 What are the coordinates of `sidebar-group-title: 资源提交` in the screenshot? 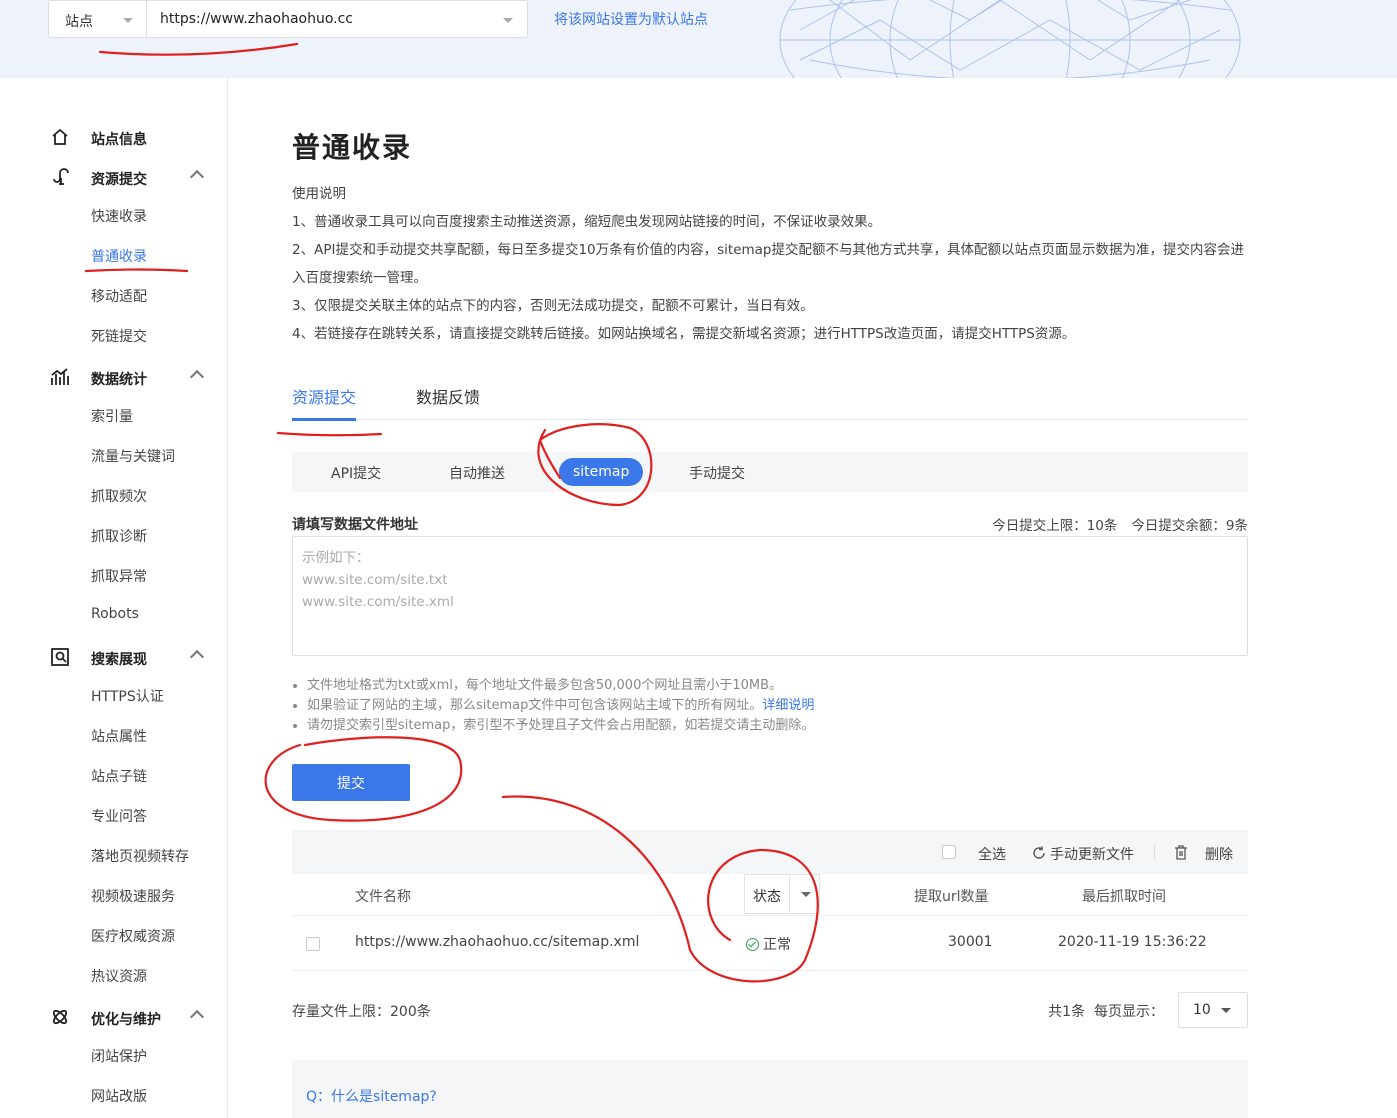 It's located at (119, 180).